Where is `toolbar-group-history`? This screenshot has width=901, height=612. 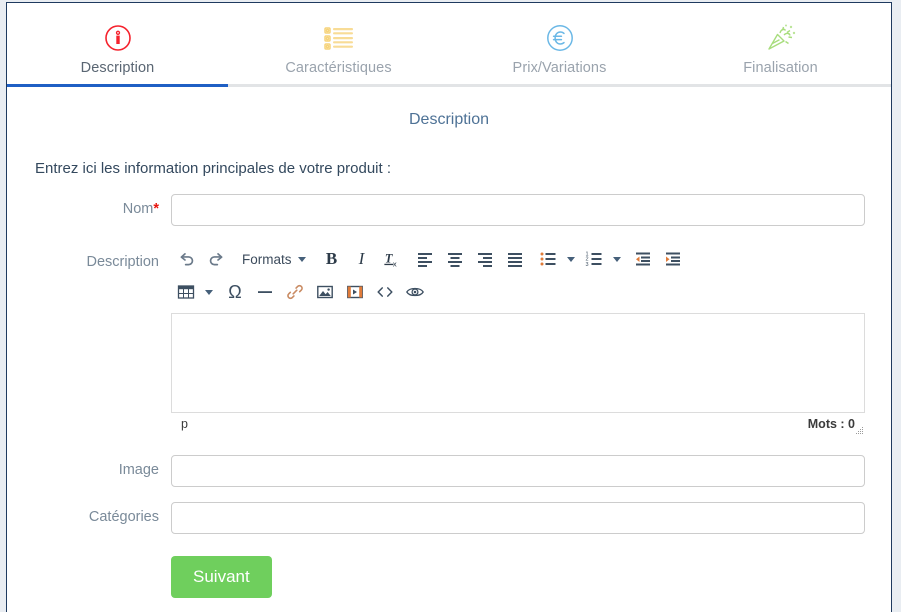 toolbar-group-history is located at coordinates (201, 259).